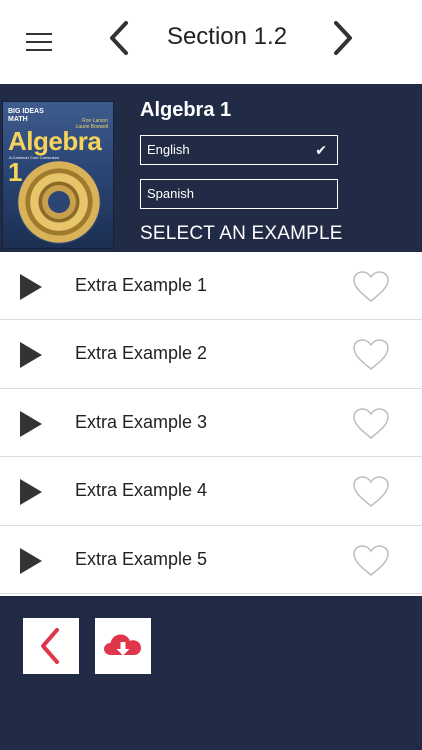 The height and width of the screenshot is (750, 422). Describe the element at coordinates (18, 119) in the screenshot. I see `cover-brand-line2: MATH` at that location.